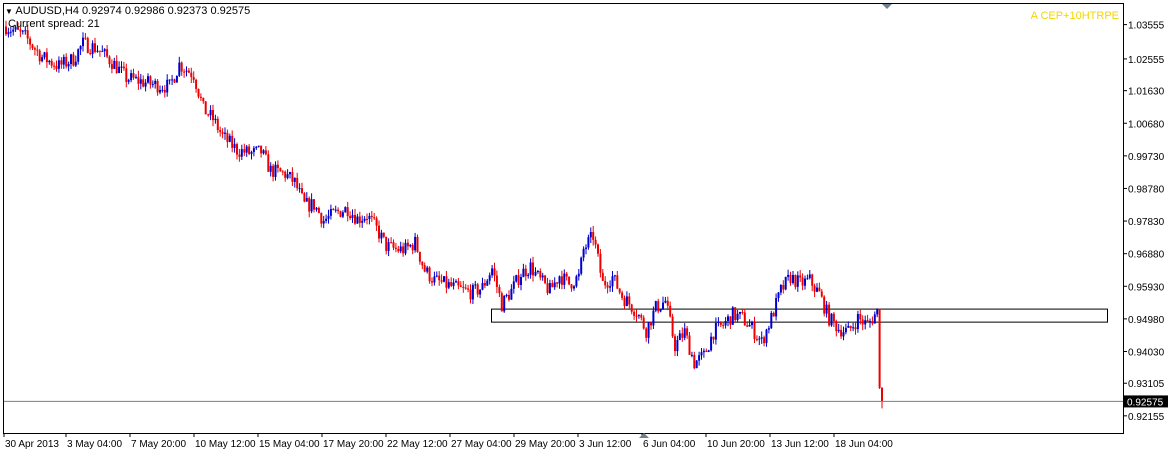  Describe the element at coordinates (887, 6) in the screenshot. I see `scroll-marker-top` at that location.